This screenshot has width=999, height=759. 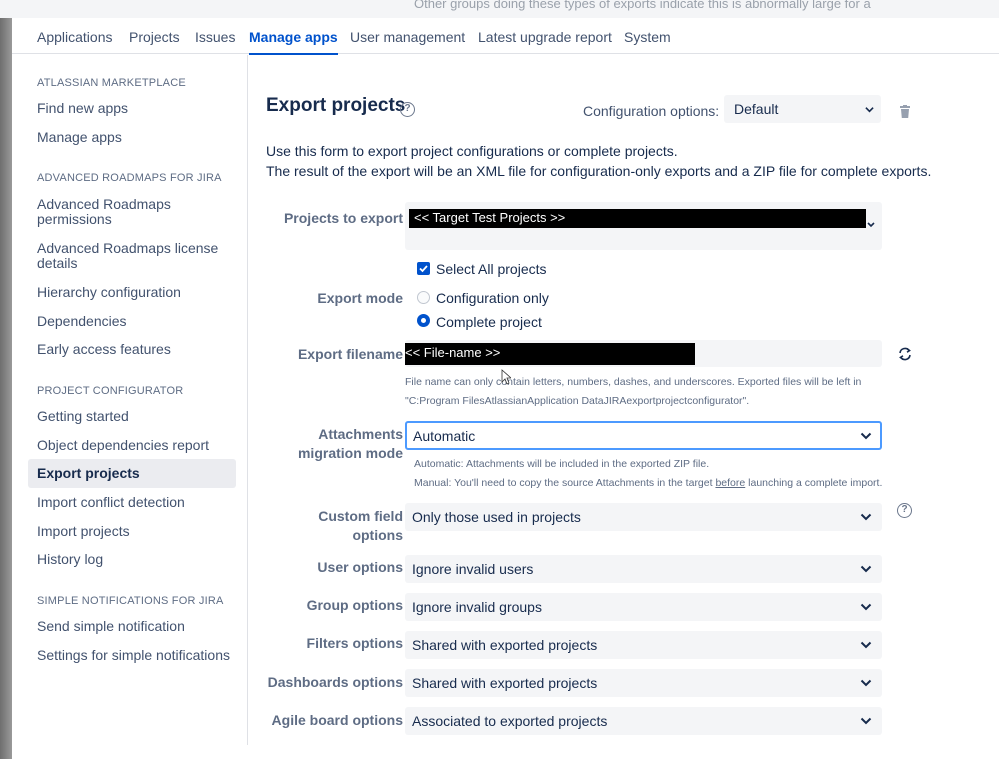 I want to click on config-options-label: Configuration options:, so click(x=651, y=111).